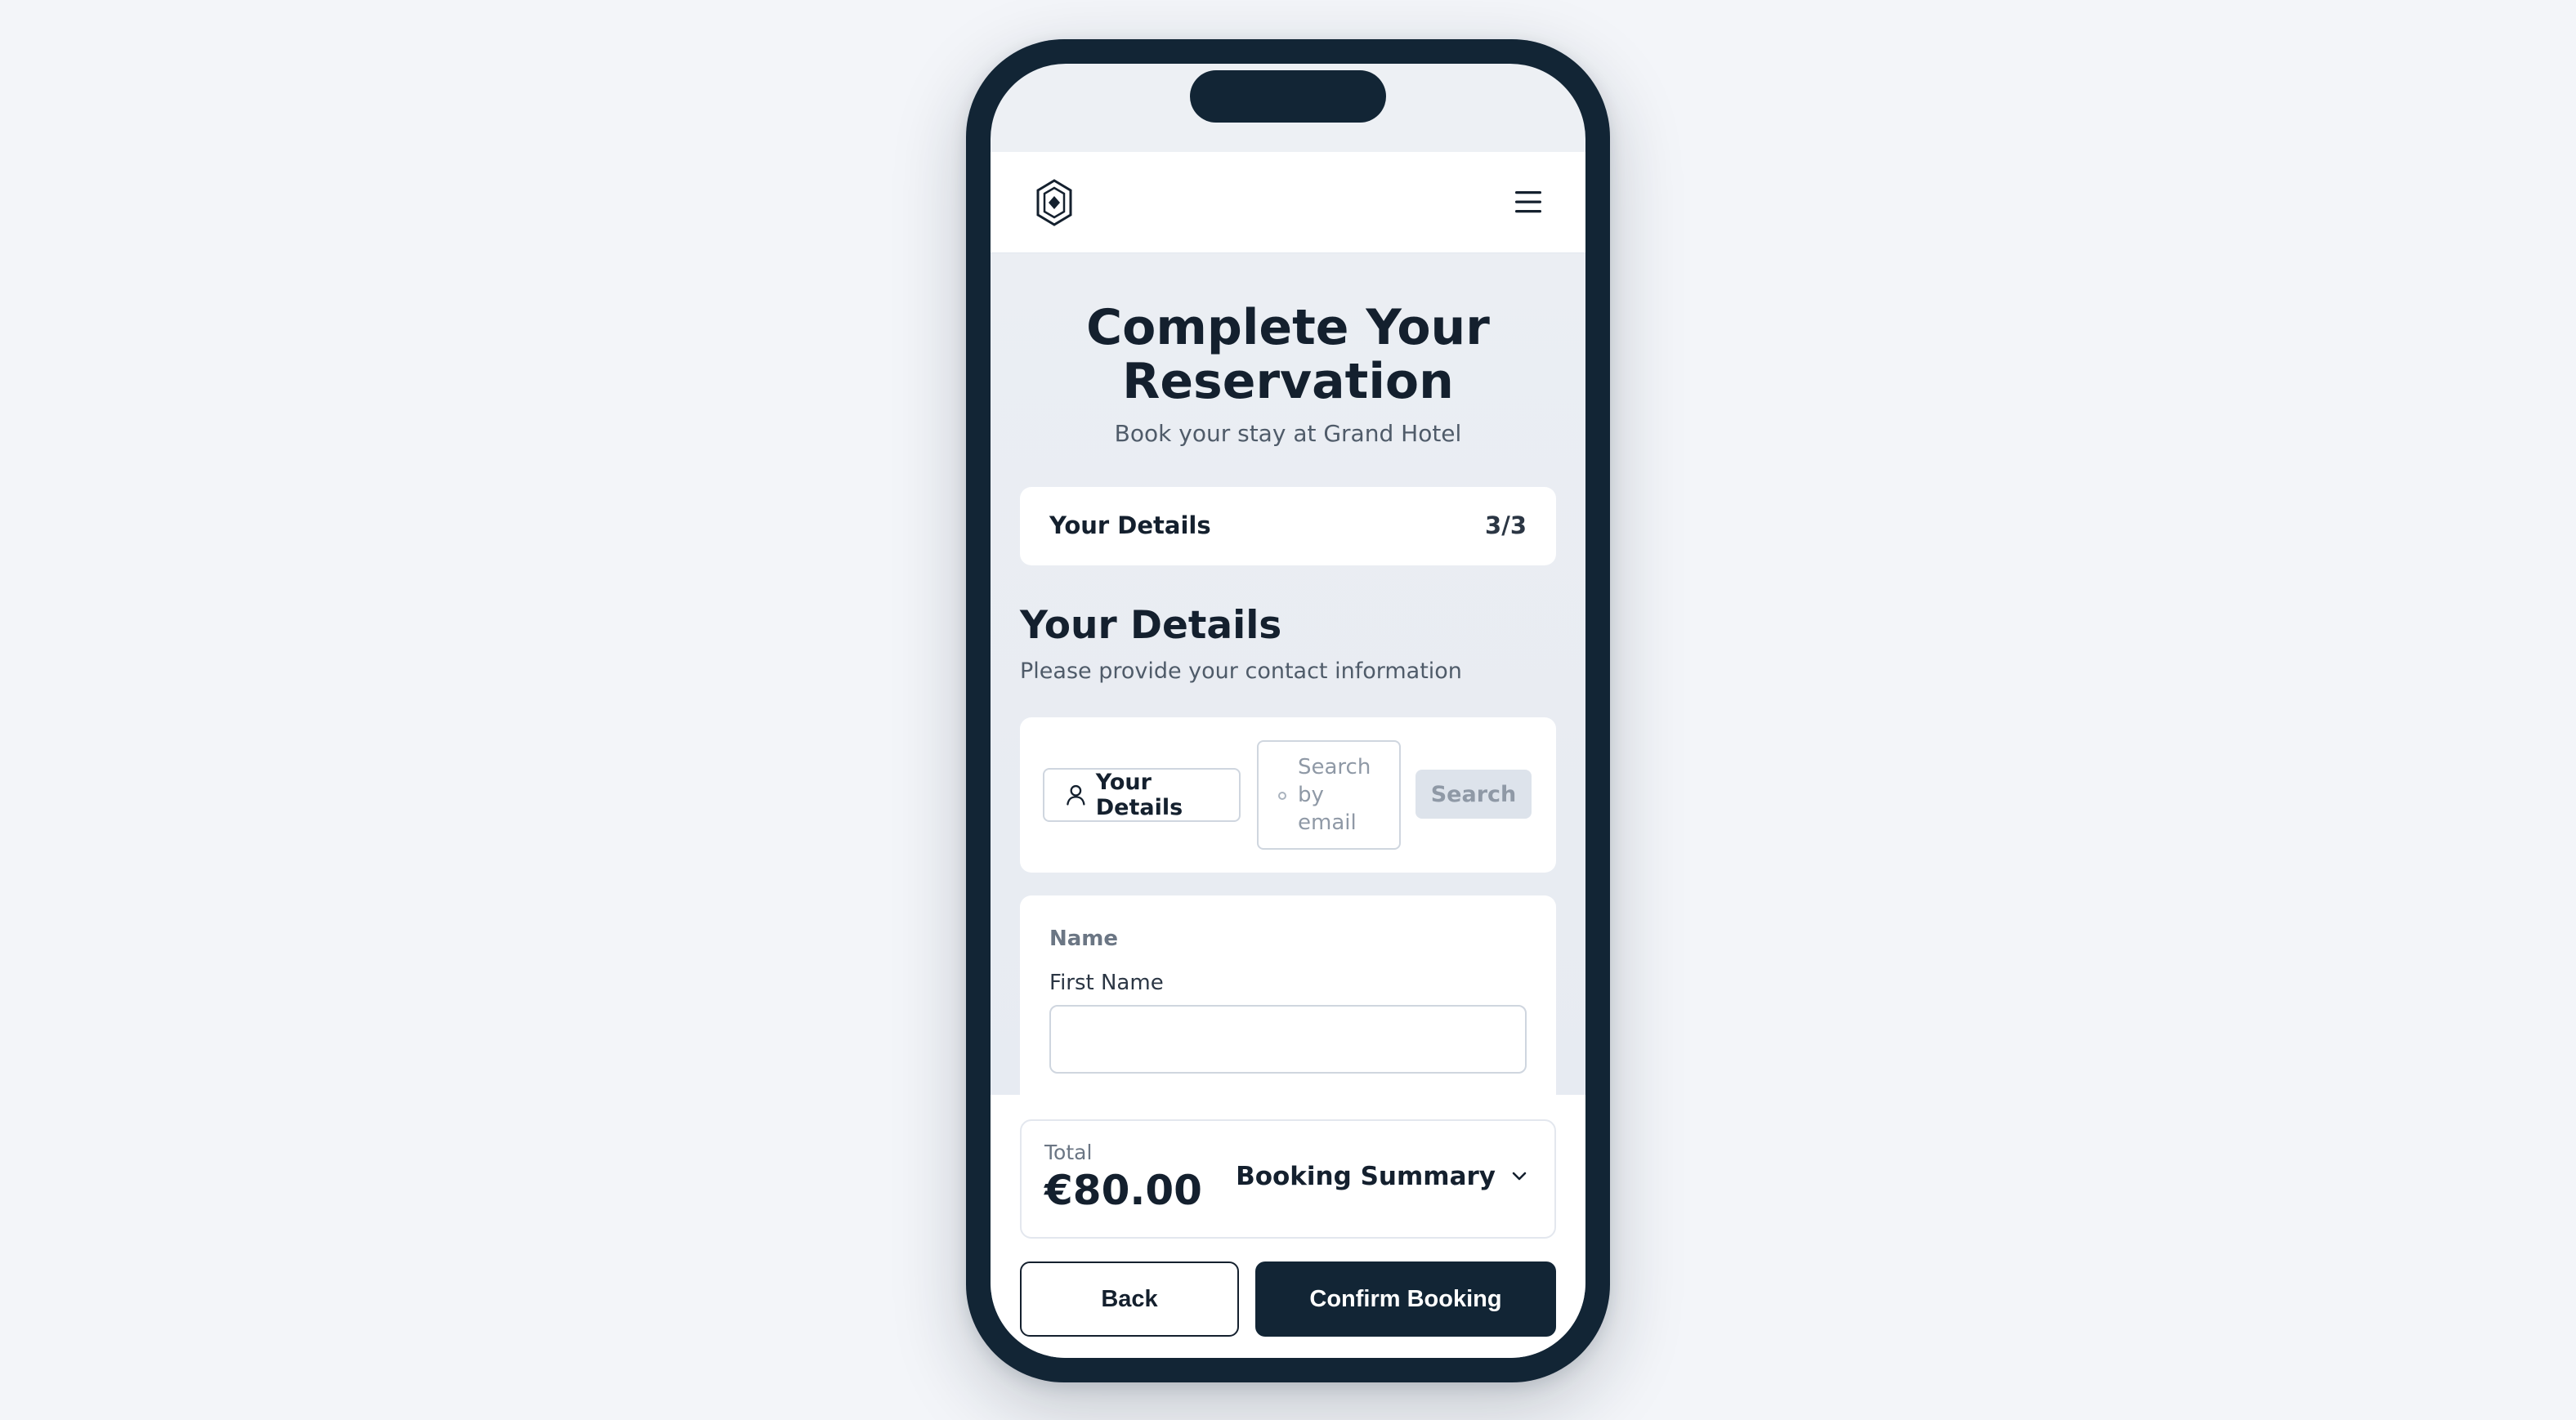 The width and height of the screenshot is (2576, 1420). I want to click on email-search-field: Search by email, so click(1329, 795).